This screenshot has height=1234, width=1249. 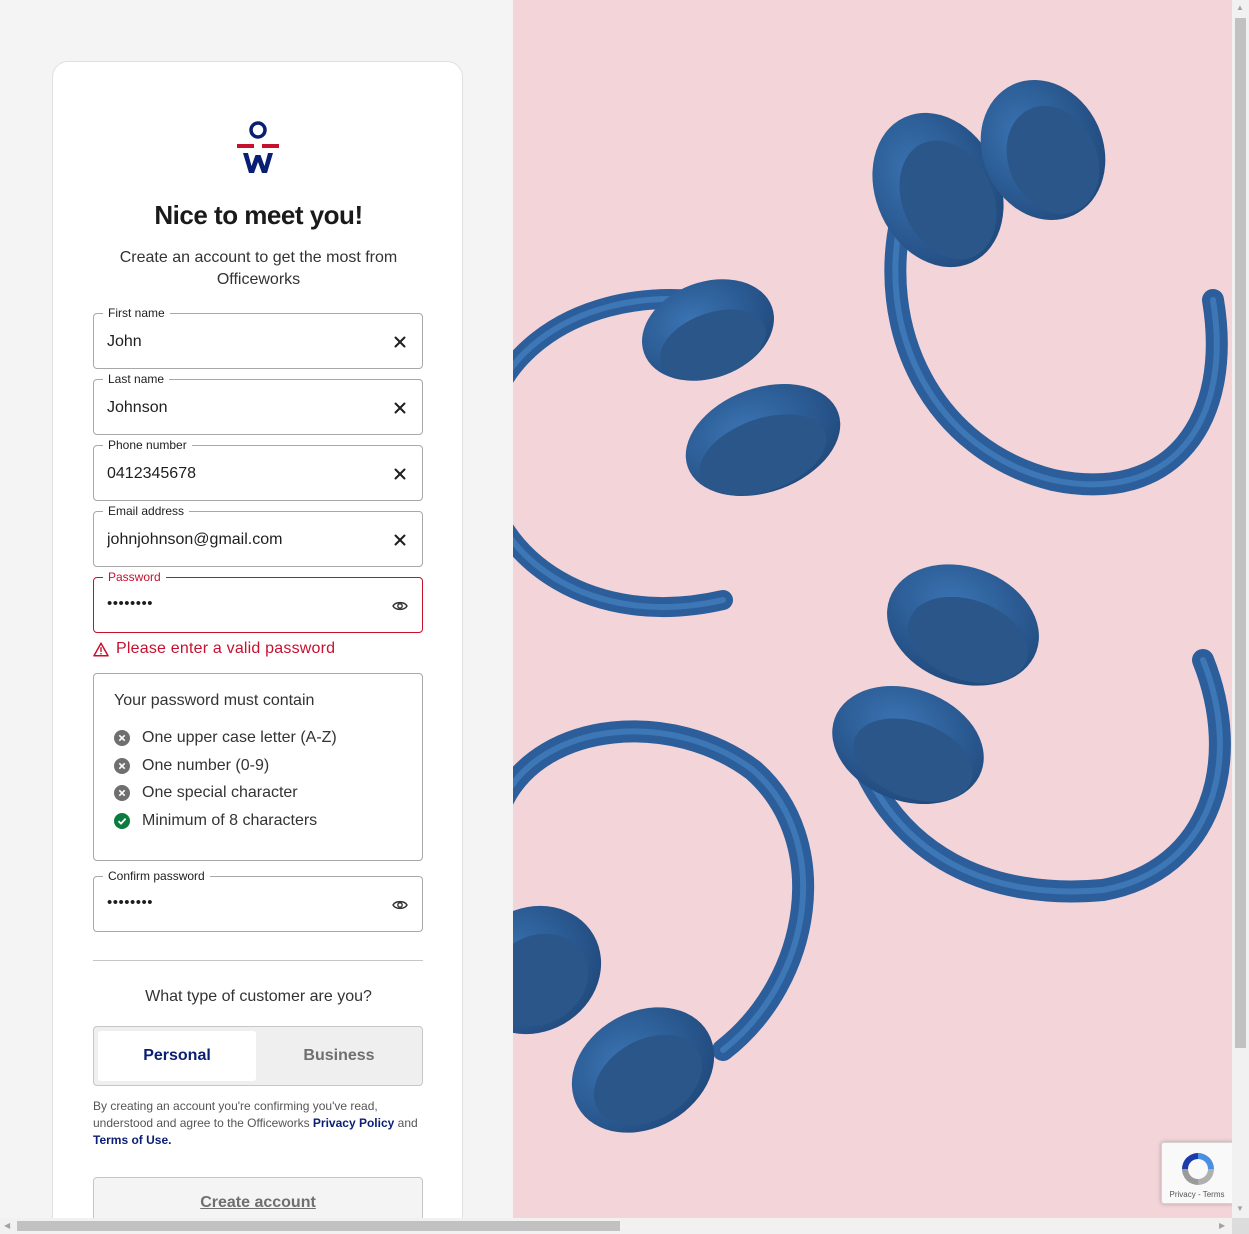 What do you see at coordinates (230, 820) in the screenshot?
I see `requirement-label: Minimum of 8 characters` at bounding box center [230, 820].